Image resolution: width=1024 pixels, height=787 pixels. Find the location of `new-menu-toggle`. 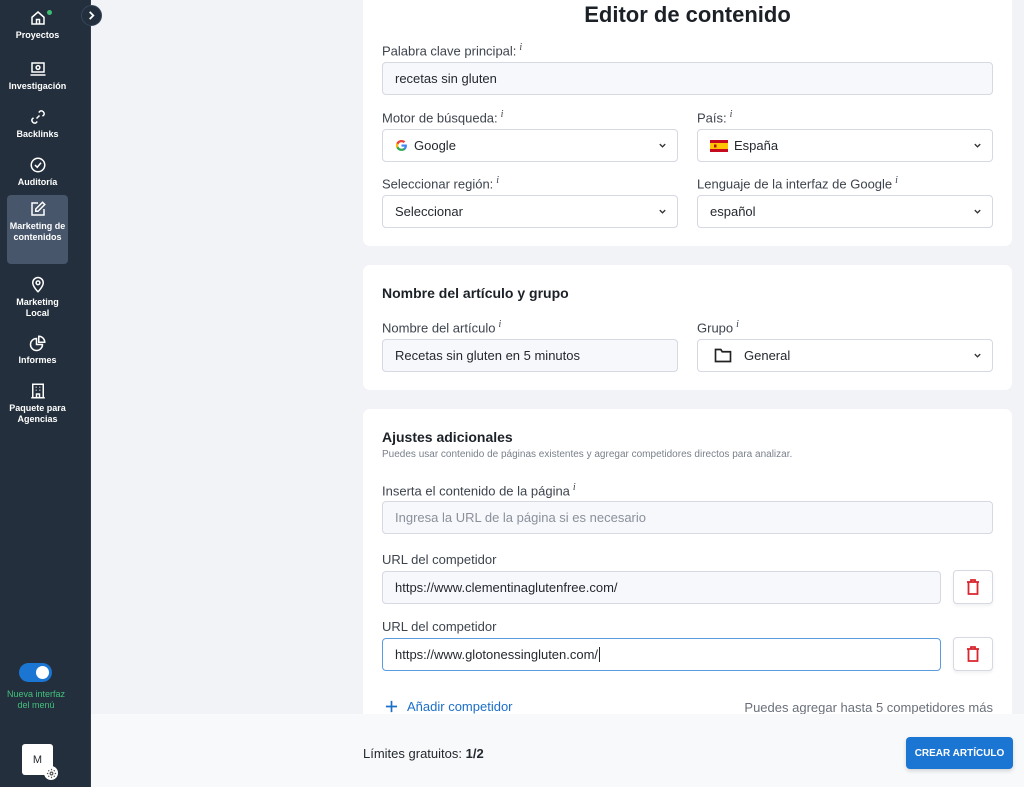

new-menu-toggle is located at coordinates (35, 672).